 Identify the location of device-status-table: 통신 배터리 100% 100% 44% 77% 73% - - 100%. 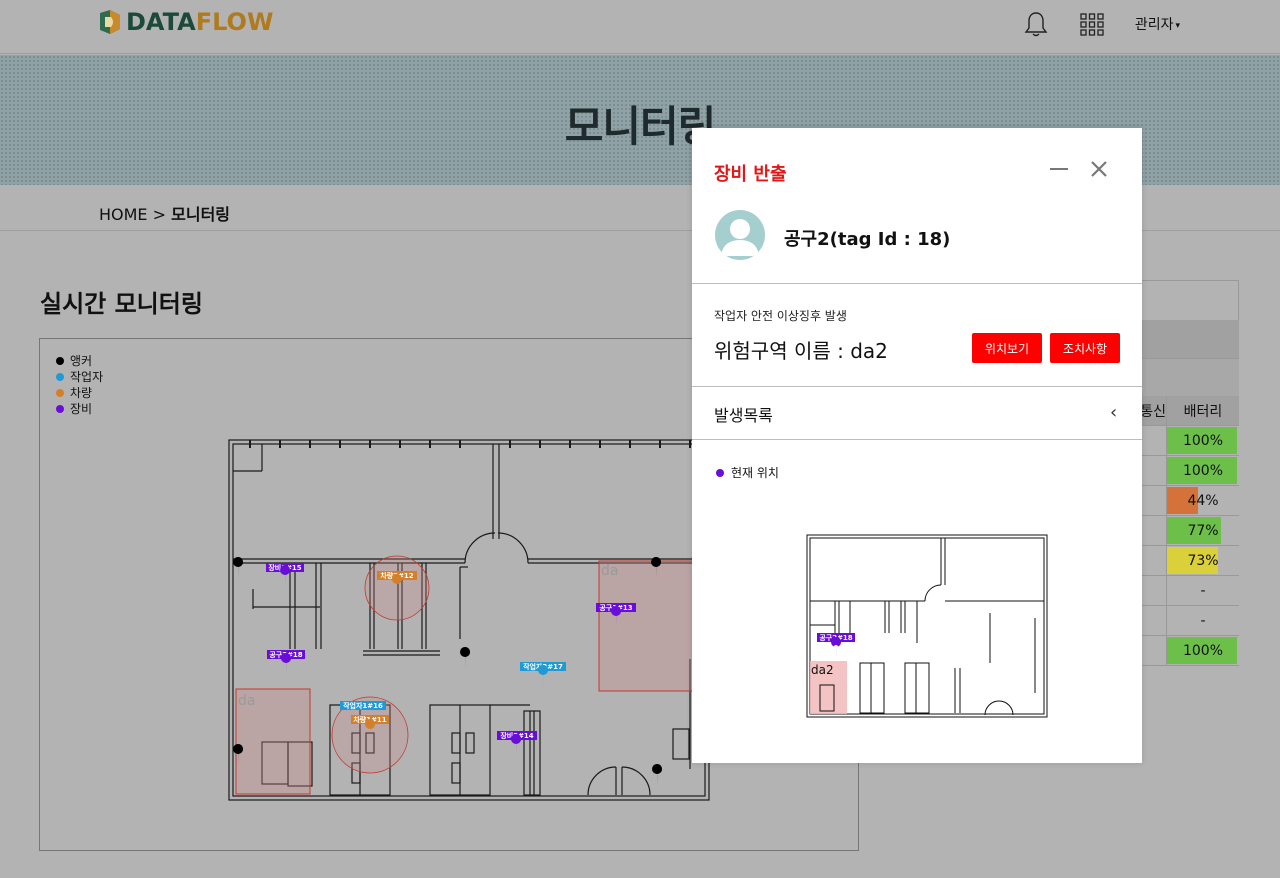
(1189, 473).